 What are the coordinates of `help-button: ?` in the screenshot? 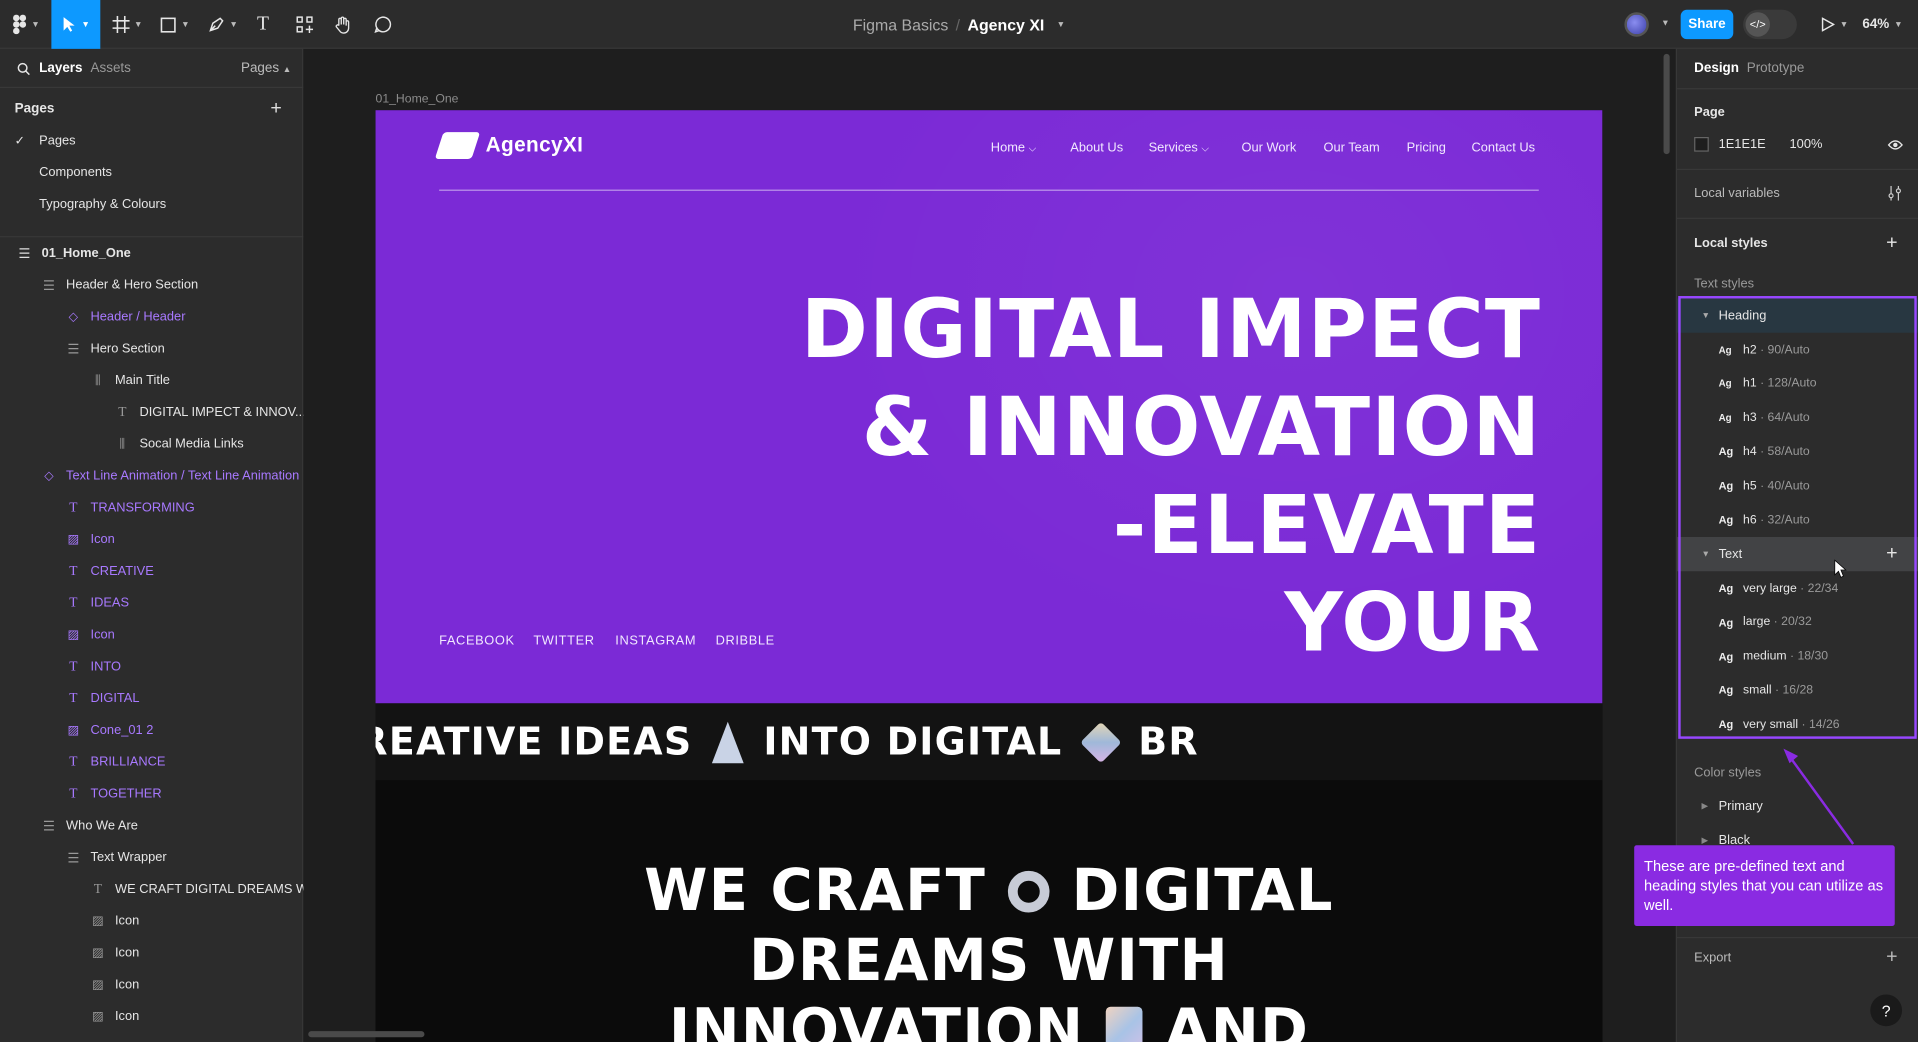 It's located at (1886, 1010).